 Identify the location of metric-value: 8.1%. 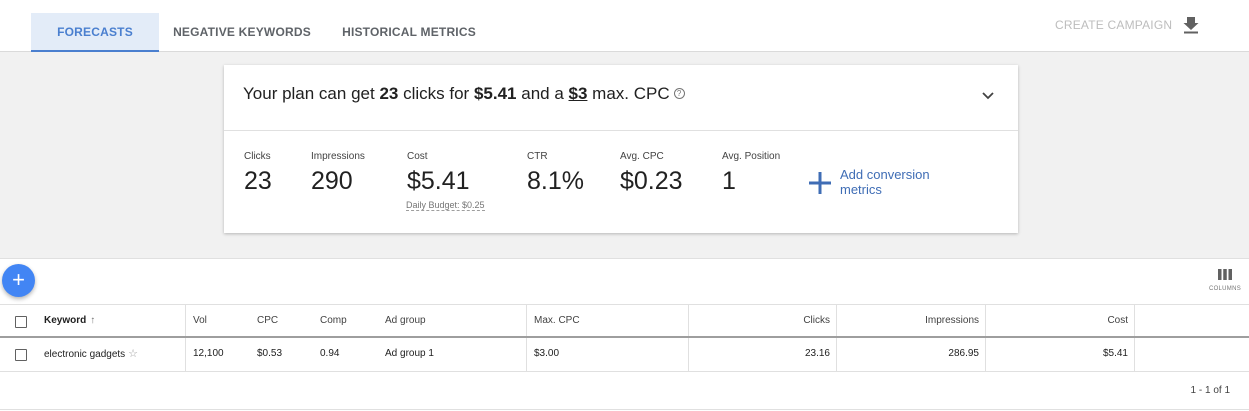
(555, 181).